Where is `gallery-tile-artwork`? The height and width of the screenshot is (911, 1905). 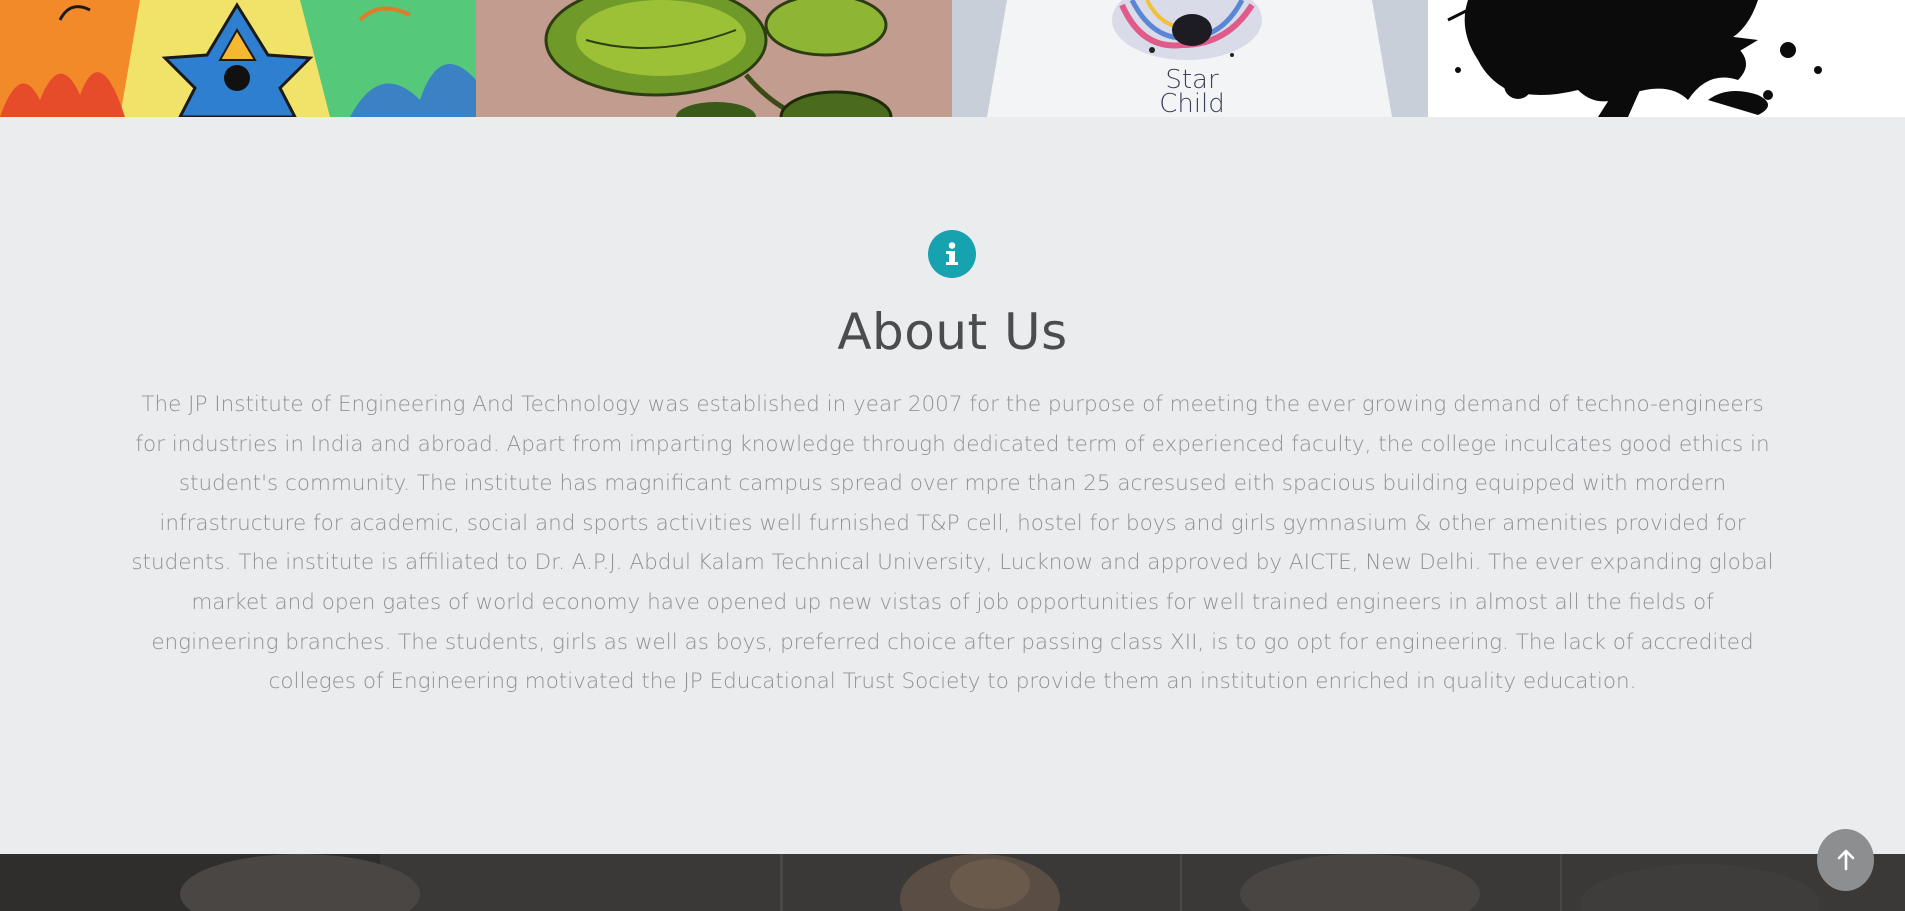
gallery-tile-artwork is located at coordinates (238, 58).